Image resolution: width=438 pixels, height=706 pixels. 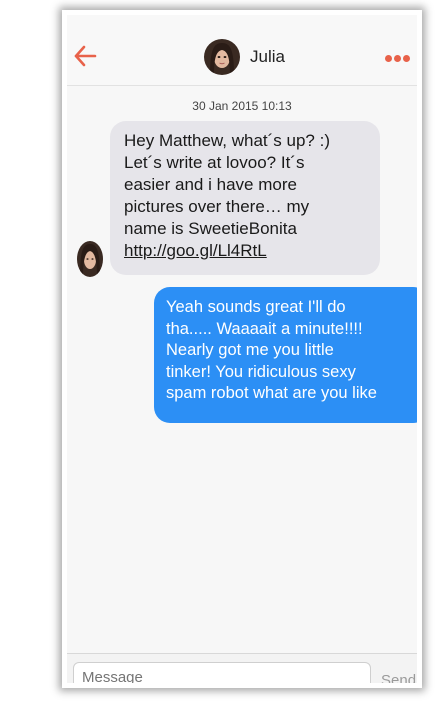 I want to click on message-line: easier and i have more, so click(x=210, y=184).